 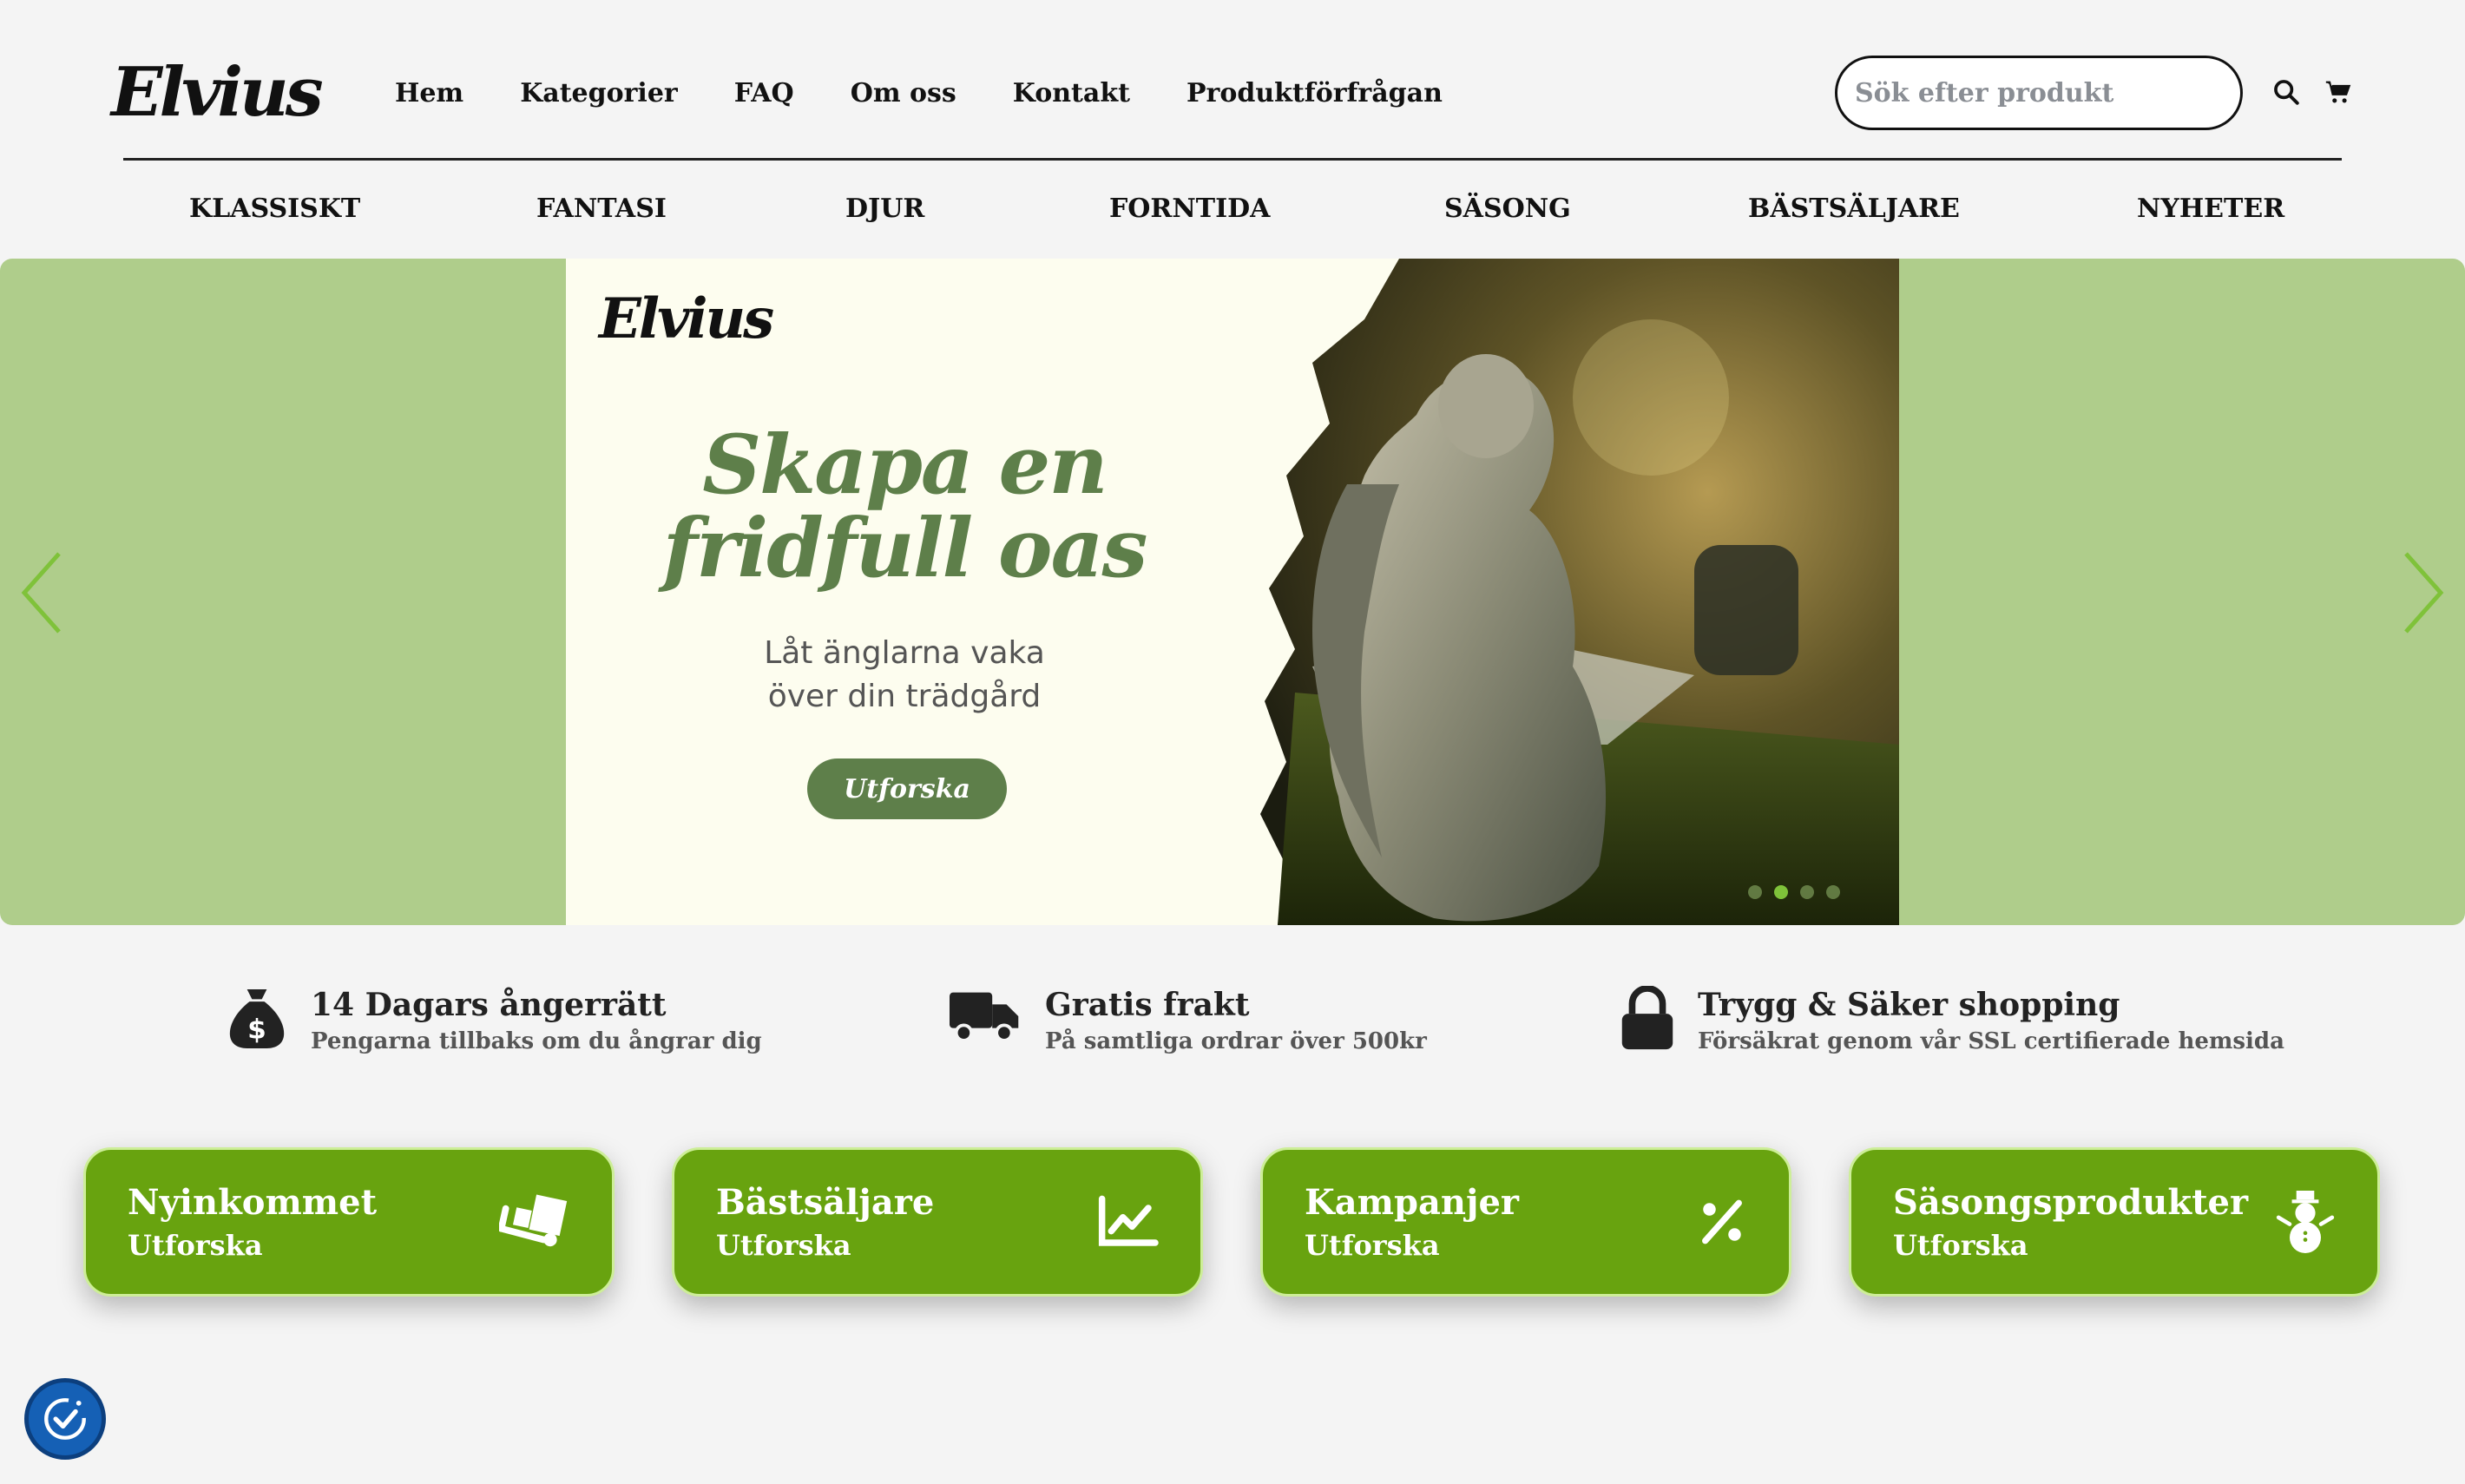 What do you see at coordinates (429, 94) in the screenshot?
I see `nav-link-home: Hem` at bounding box center [429, 94].